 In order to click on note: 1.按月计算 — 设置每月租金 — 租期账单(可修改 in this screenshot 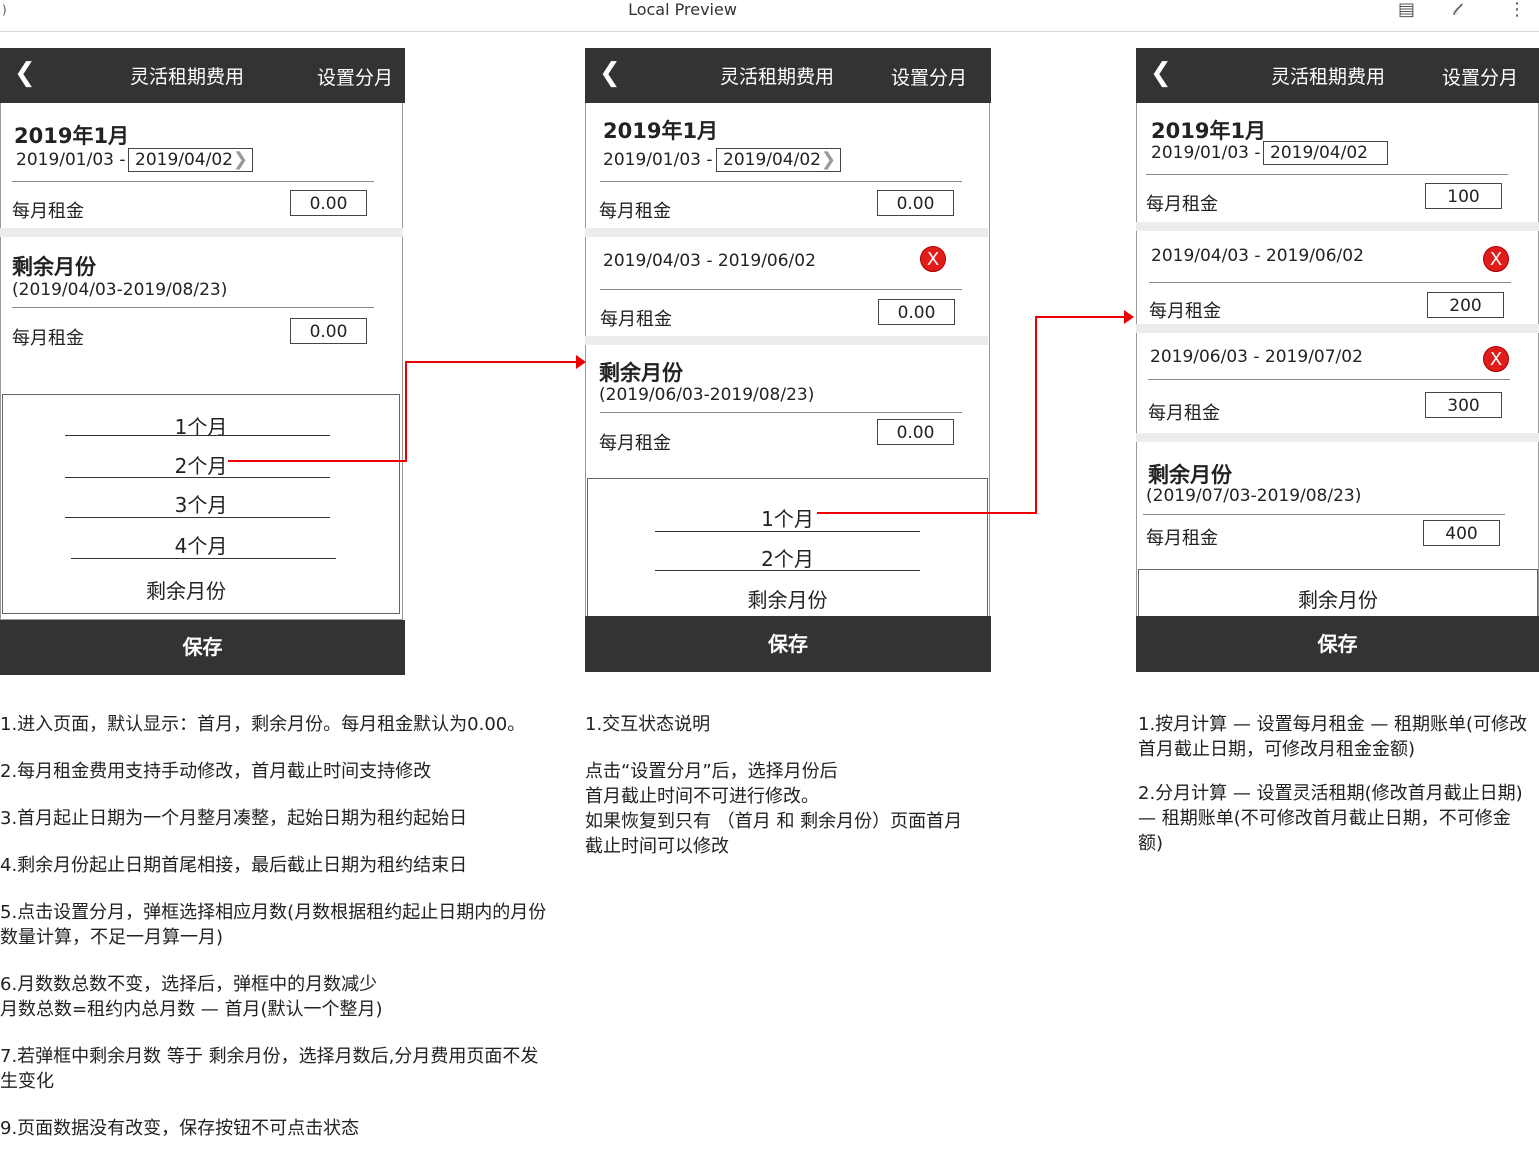, I will do `click(1333, 724)`.